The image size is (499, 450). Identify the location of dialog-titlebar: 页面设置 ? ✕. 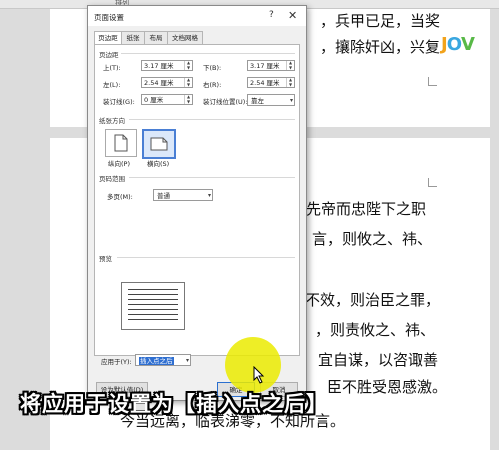
(197, 16).